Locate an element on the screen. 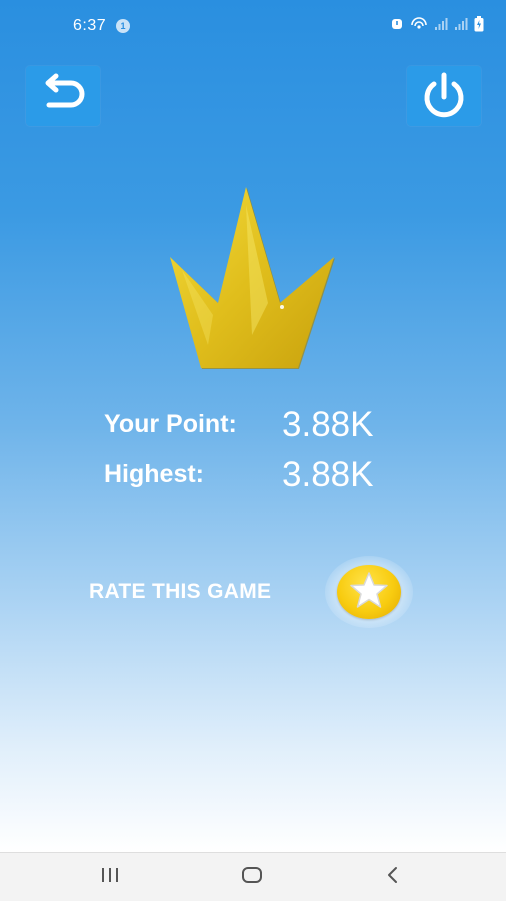  status-time: 6:37 is located at coordinates (90, 25).